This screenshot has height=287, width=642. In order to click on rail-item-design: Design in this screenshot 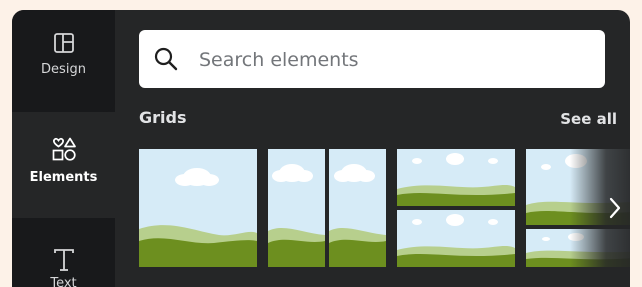, I will do `click(63, 61)`.